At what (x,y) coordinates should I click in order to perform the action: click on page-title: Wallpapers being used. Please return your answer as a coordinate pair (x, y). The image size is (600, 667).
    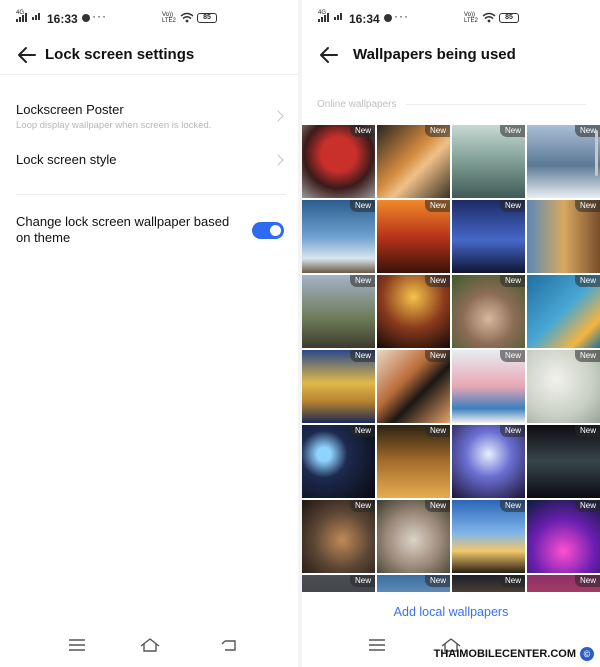
    Looking at the image, I should click on (434, 54).